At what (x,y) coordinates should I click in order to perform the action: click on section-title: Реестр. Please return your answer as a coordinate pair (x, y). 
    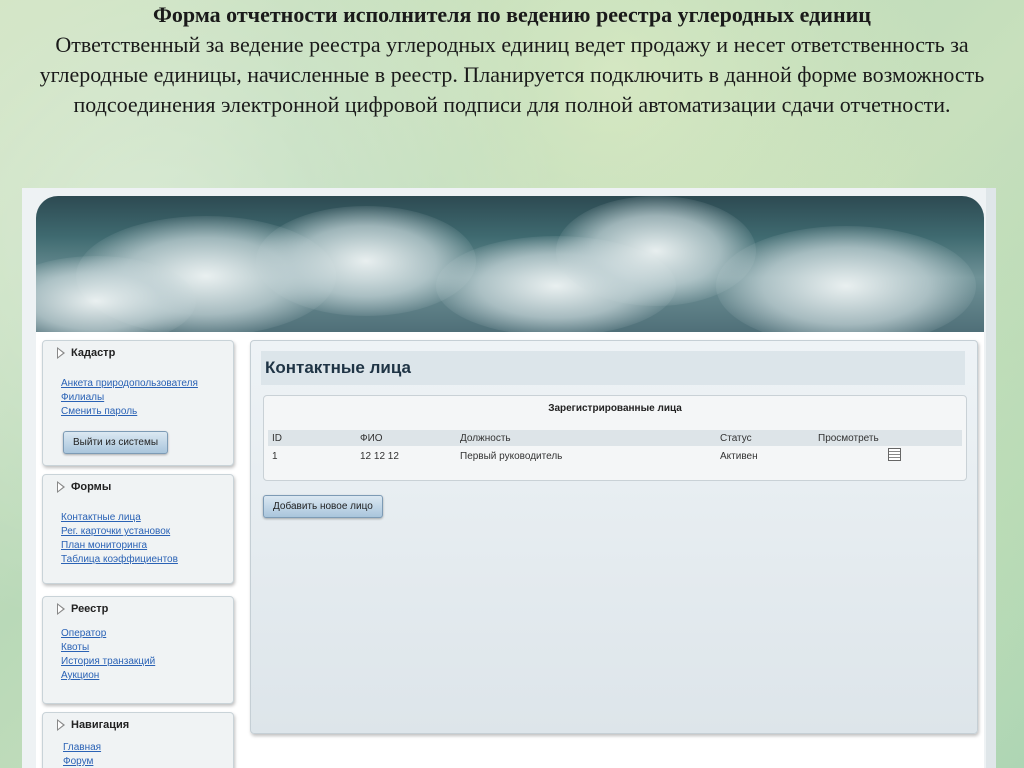
    Looking at the image, I should click on (90, 609).